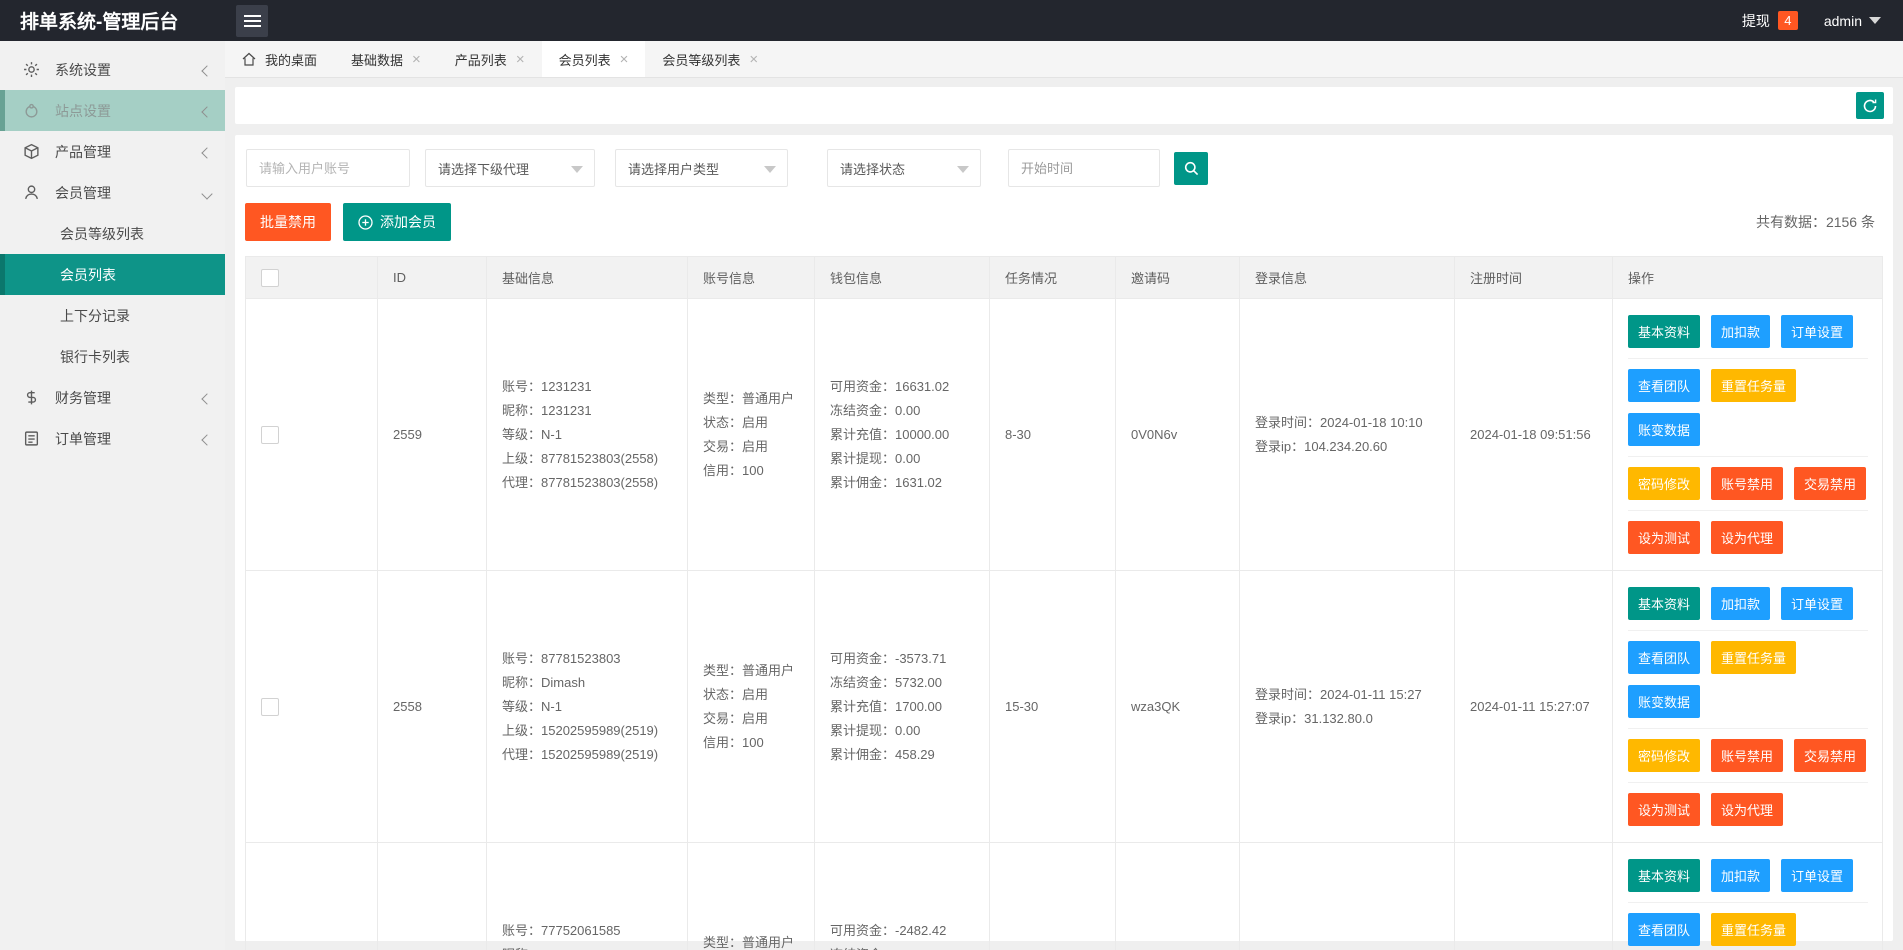 This screenshot has height=950, width=1903. What do you see at coordinates (593, 59) in the screenshot?
I see `tab-member-list: 会员列表 ×` at bounding box center [593, 59].